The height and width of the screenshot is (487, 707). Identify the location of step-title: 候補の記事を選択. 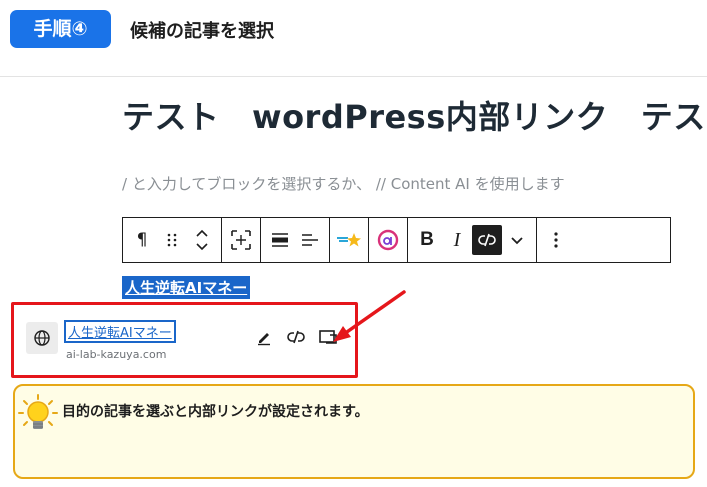
(202, 31).